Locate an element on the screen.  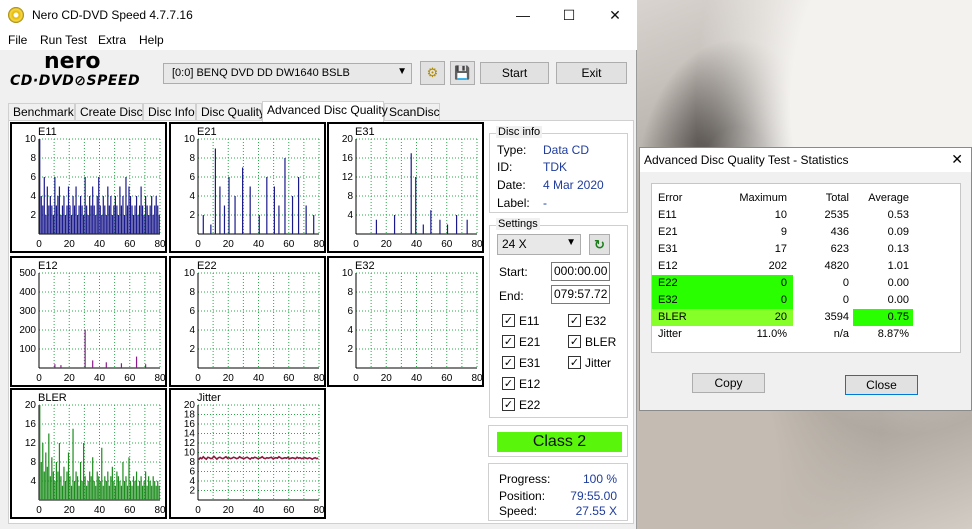
checkbox-e22-label: E22 is located at coordinates (530, 405).